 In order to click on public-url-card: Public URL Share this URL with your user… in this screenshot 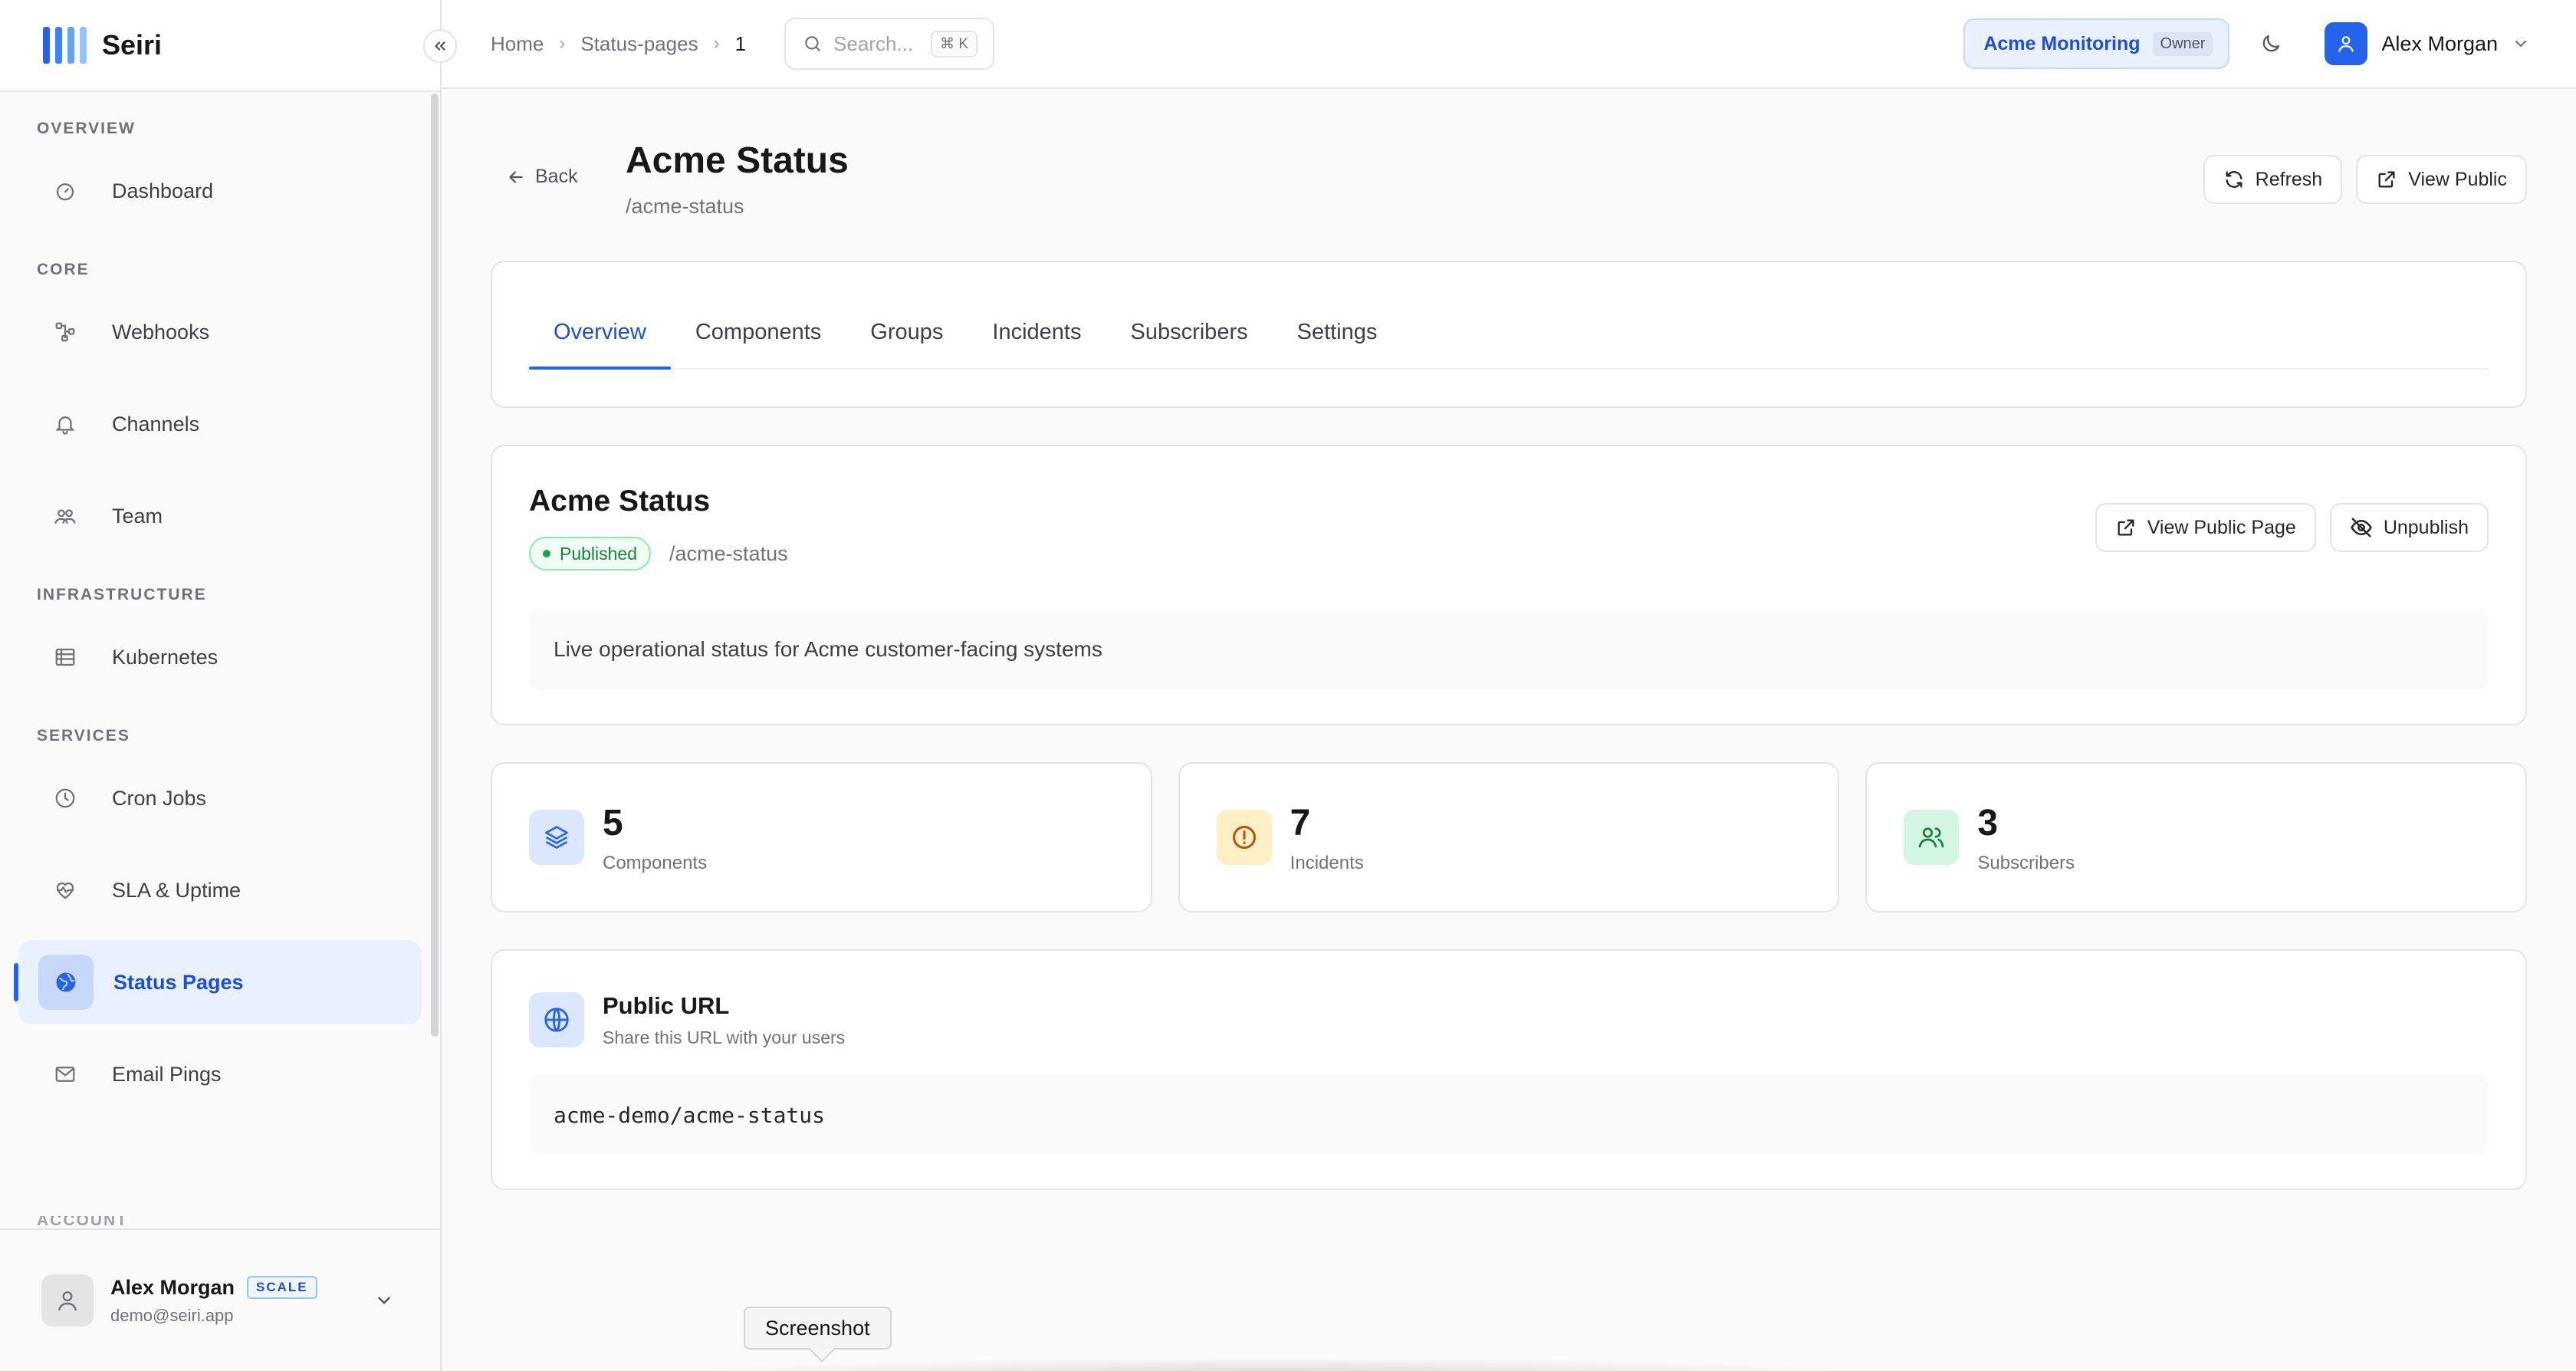, I will do `click(1509, 1070)`.